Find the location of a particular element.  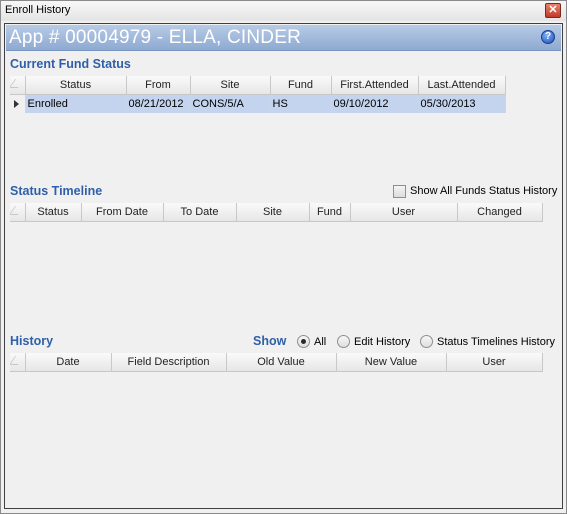

title-bar: Enroll History ✕ is located at coordinates (283, 11).